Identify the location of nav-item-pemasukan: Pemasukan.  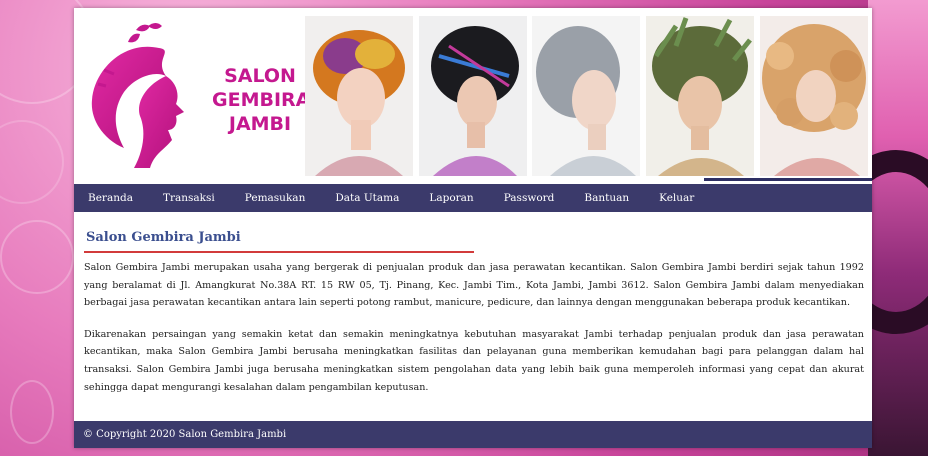
(275, 198).